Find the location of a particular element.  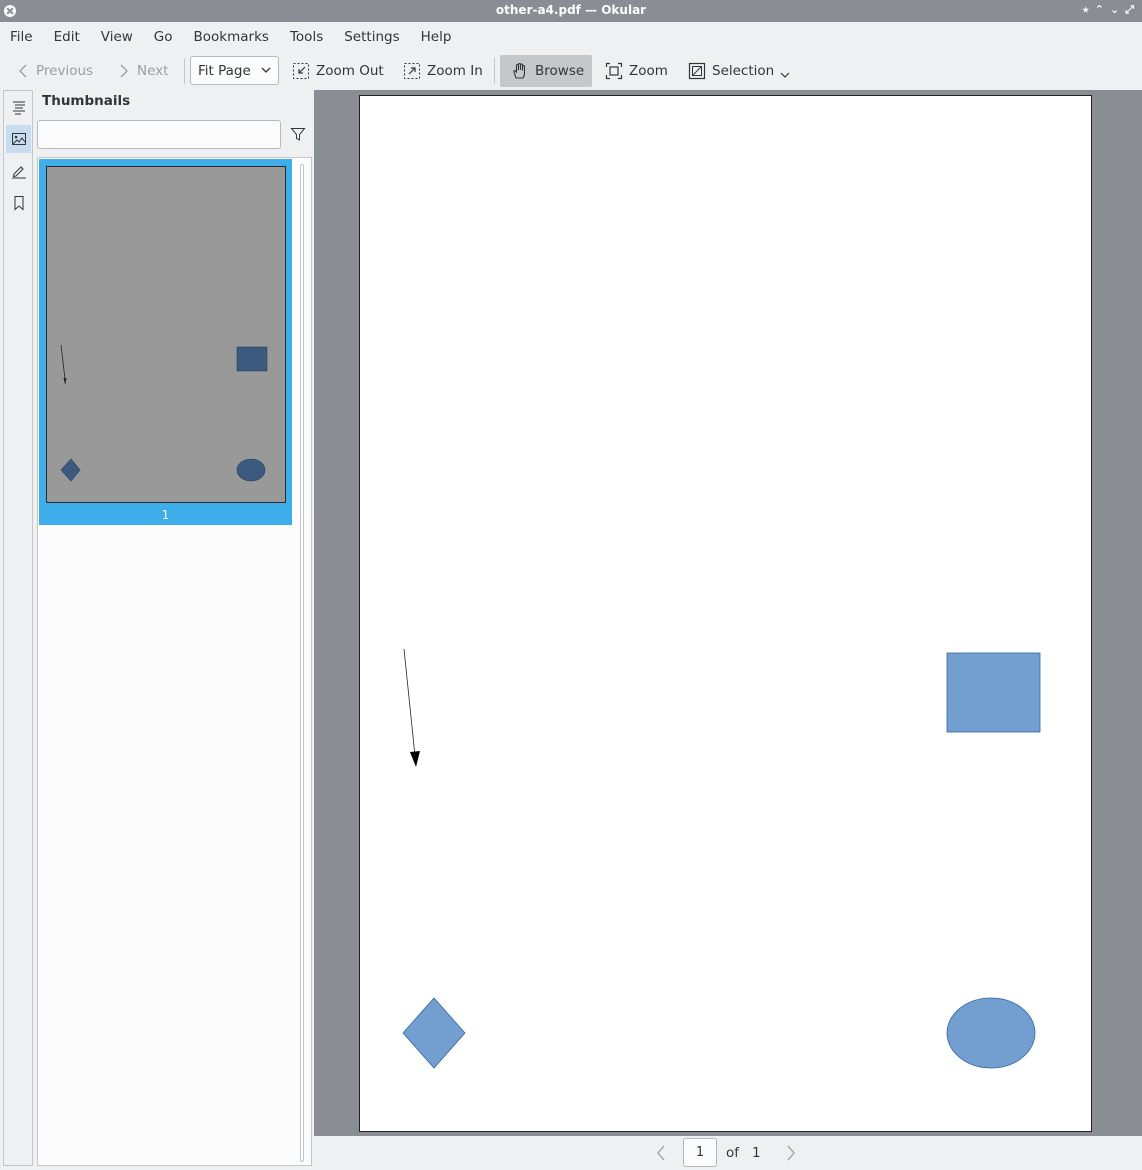

panel-title: Thumbnails is located at coordinates (86, 101).